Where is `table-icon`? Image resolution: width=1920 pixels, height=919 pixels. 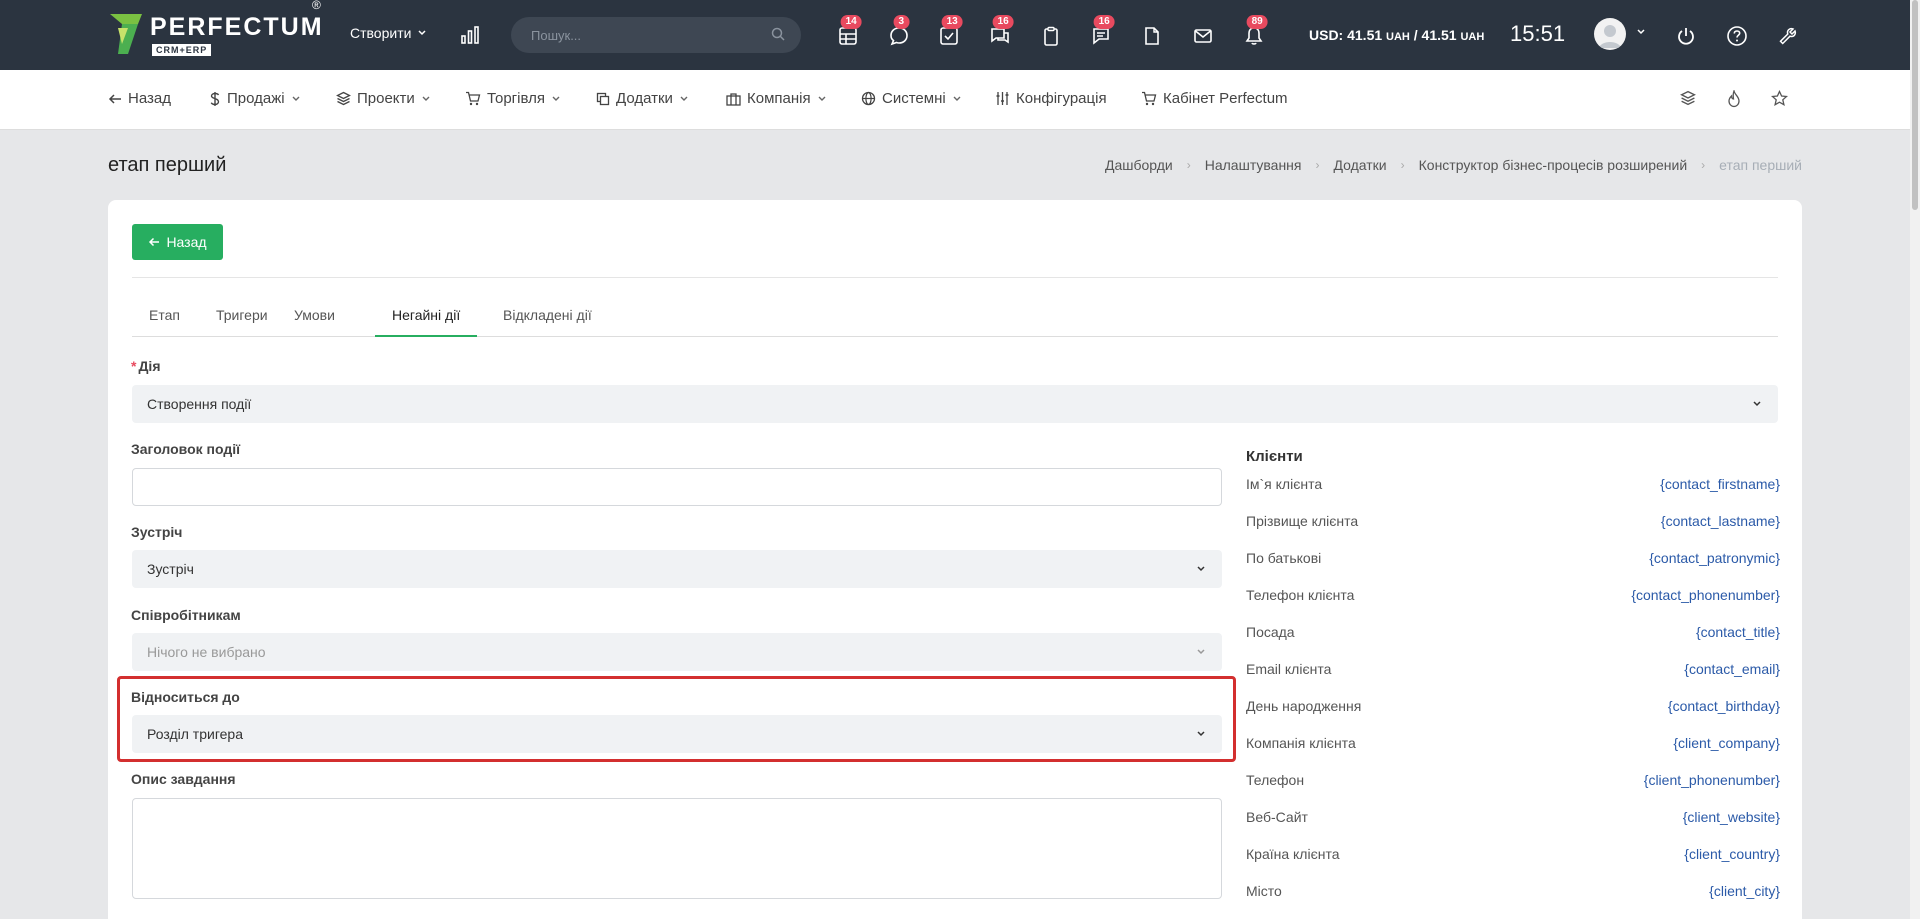 table-icon is located at coordinates (848, 36).